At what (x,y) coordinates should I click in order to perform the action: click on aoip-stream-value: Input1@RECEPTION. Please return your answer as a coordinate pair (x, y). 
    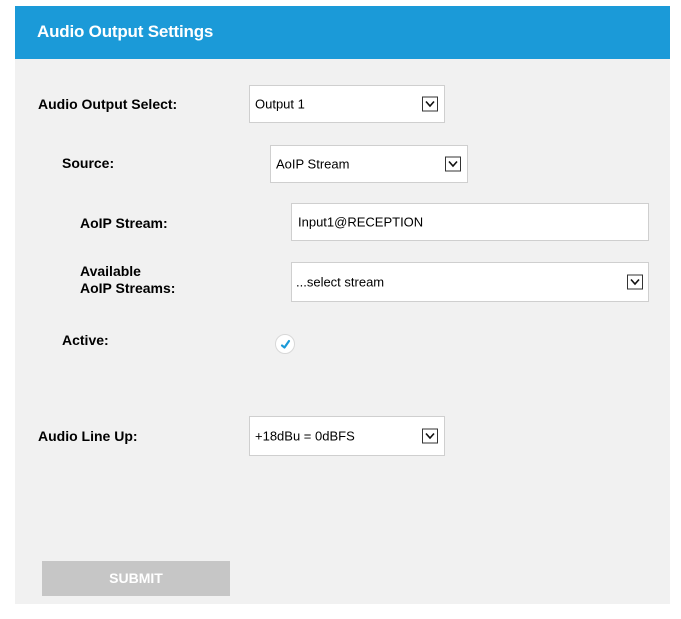
    Looking at the image, I should click on (361, 222).